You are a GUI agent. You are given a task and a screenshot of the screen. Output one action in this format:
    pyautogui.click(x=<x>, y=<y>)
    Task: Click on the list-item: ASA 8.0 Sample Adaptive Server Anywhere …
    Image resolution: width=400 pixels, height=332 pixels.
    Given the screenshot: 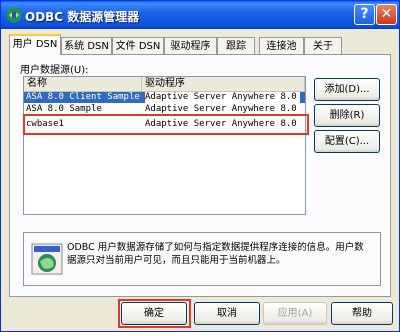 What is the action you would take?
    pyautogui.click(x=164, y=109)
    